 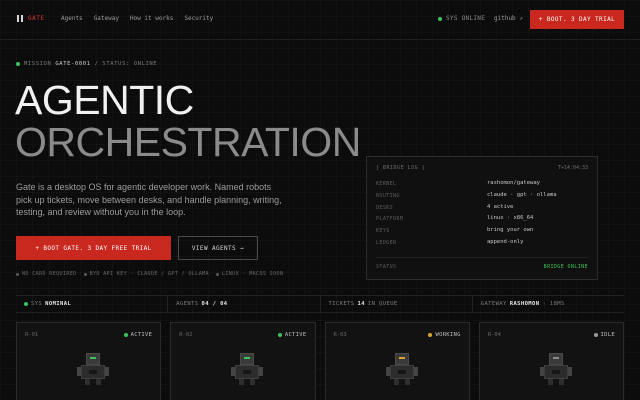 I want to click on nav-link-security: Security, so click(x=198, y=18).